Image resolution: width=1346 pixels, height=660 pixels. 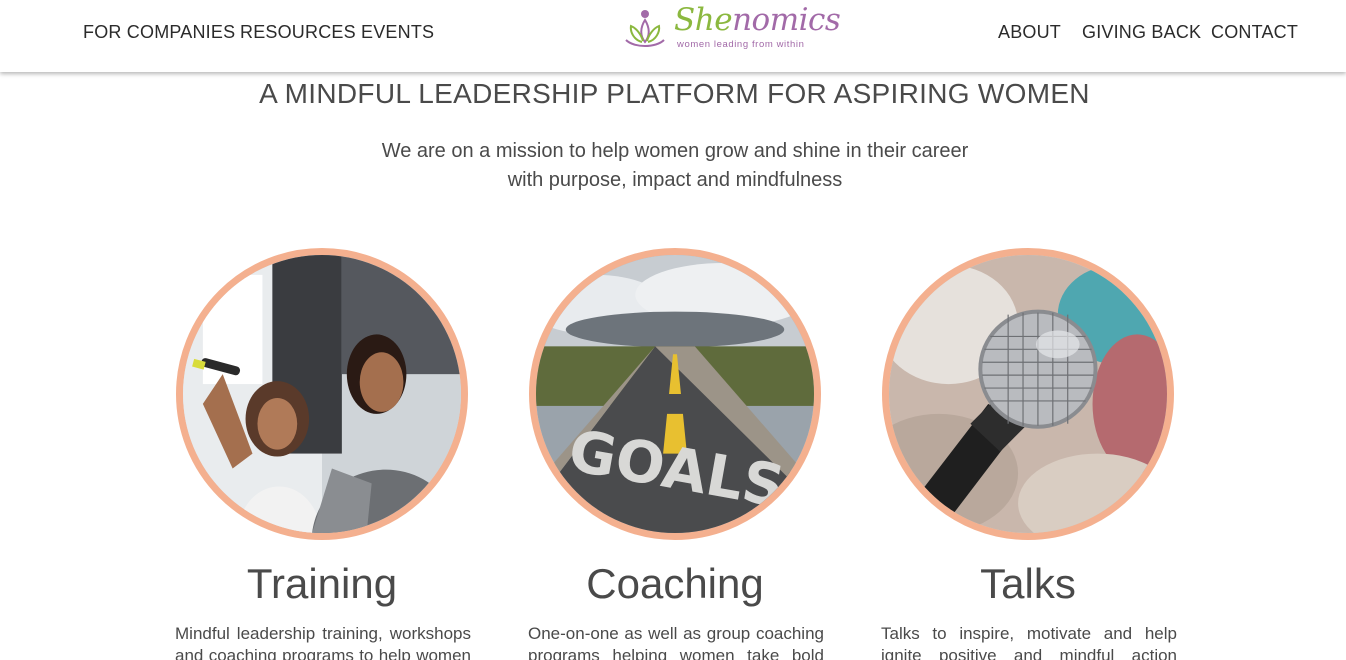 What do you see at coordinates (159, 32) in the screenshot?
I see `nav-for-companies: FOR COMPANIES` at bounding box center [159, 32].